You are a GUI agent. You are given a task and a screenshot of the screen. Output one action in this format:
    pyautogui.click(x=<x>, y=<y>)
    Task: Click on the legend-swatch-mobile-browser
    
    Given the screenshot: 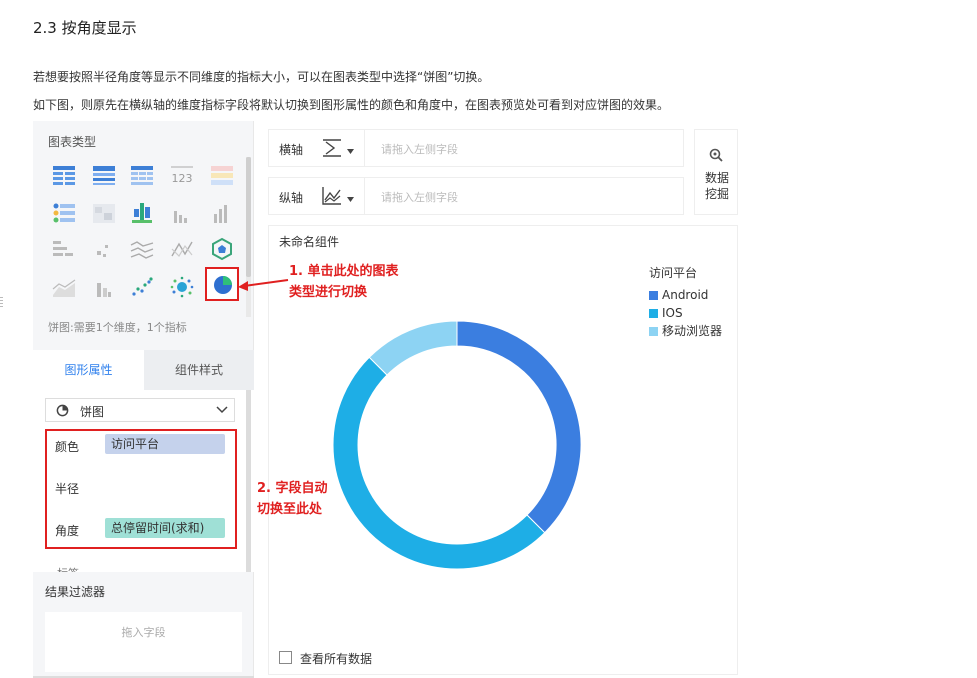 What is the action you would take?
    pyautogui.click(x=653, y=331)
    